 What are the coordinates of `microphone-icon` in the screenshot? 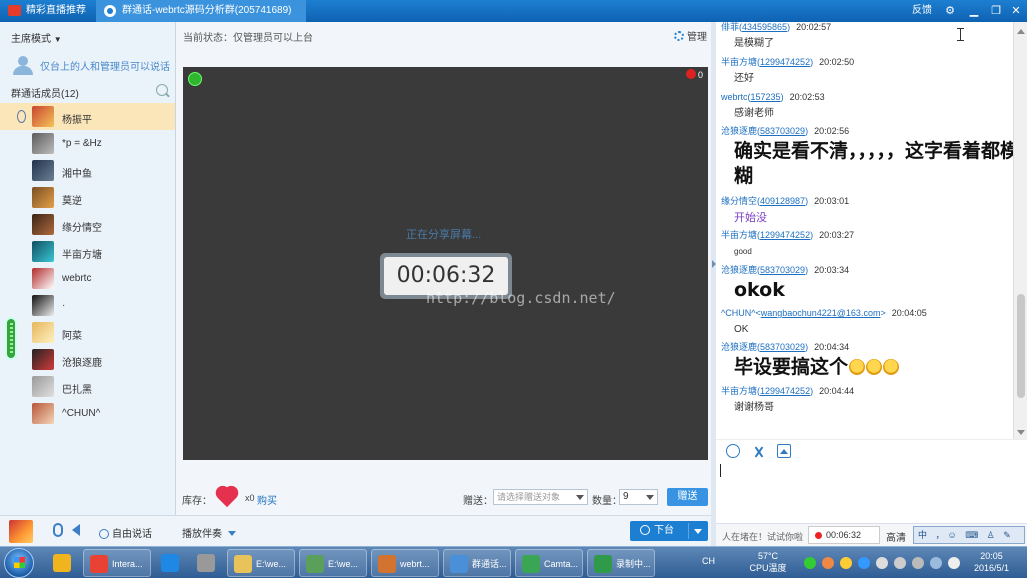 It's located at (58, 530).